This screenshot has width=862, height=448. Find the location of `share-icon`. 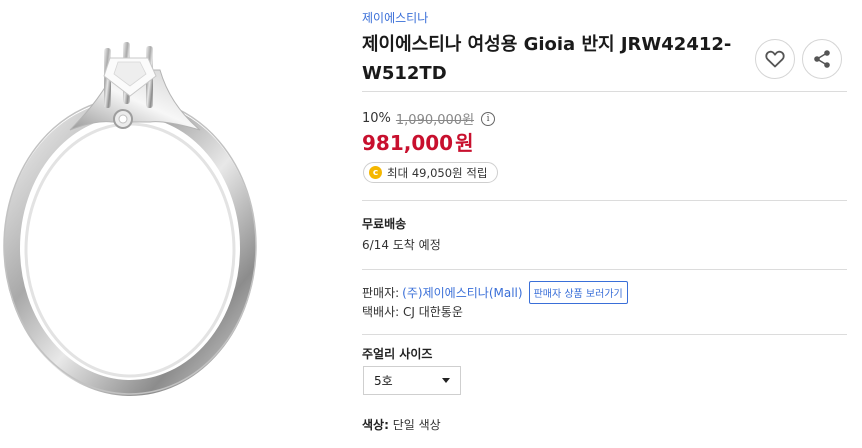

share-icon is located at coordinates (822, 59).